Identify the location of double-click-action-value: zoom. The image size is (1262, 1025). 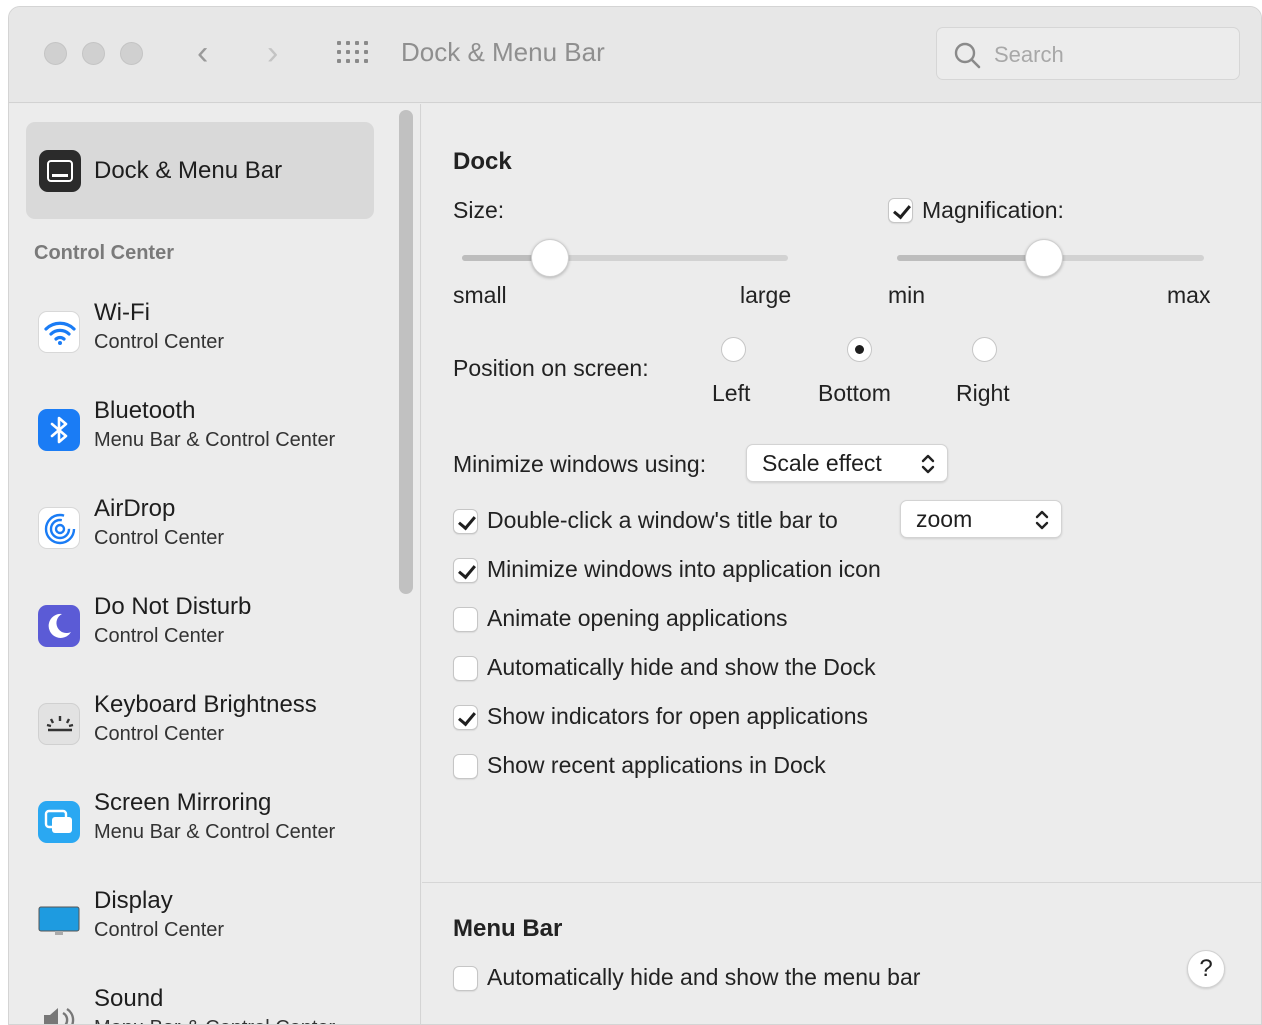
(944, 519).